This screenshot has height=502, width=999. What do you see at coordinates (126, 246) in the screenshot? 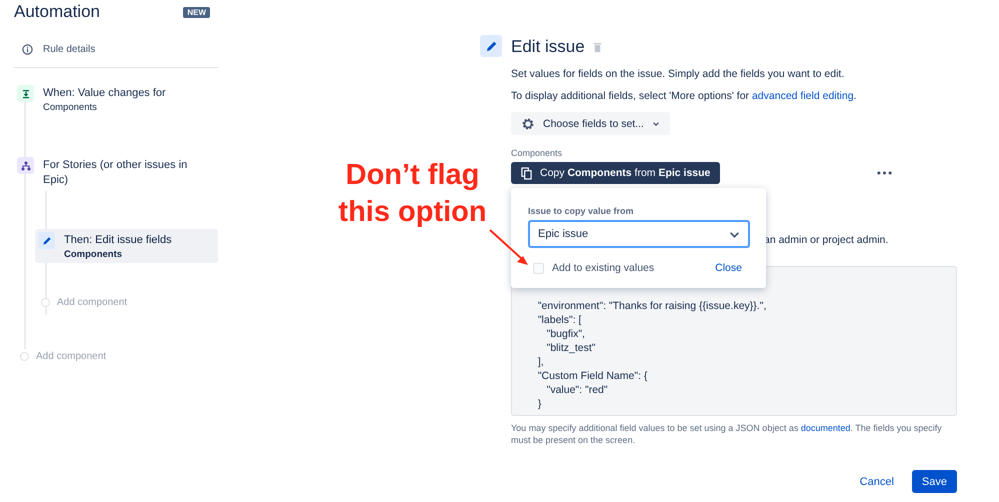
I see `rule-step: Then: Edit issue fields Components` at bounding box center [126, 246].